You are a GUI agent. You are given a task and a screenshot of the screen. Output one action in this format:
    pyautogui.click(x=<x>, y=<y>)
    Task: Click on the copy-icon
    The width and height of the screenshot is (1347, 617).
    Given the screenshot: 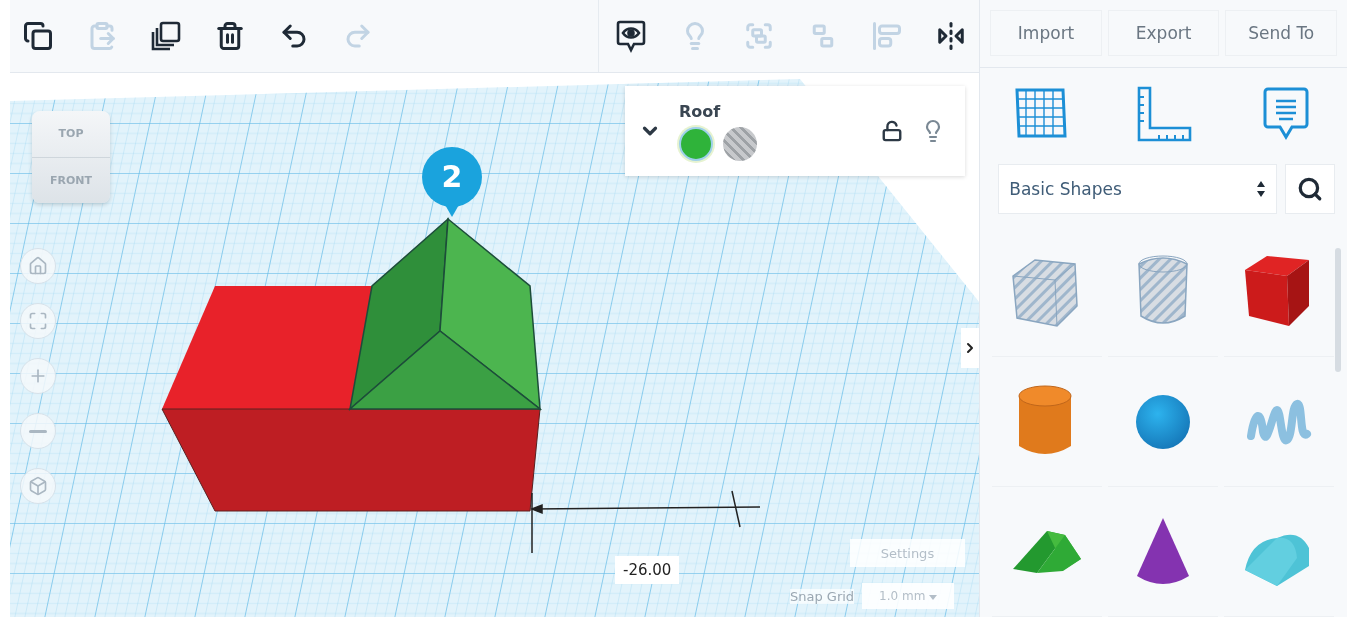 What is the action you would take?
    pyautogui.click(x=38, y=36)
    